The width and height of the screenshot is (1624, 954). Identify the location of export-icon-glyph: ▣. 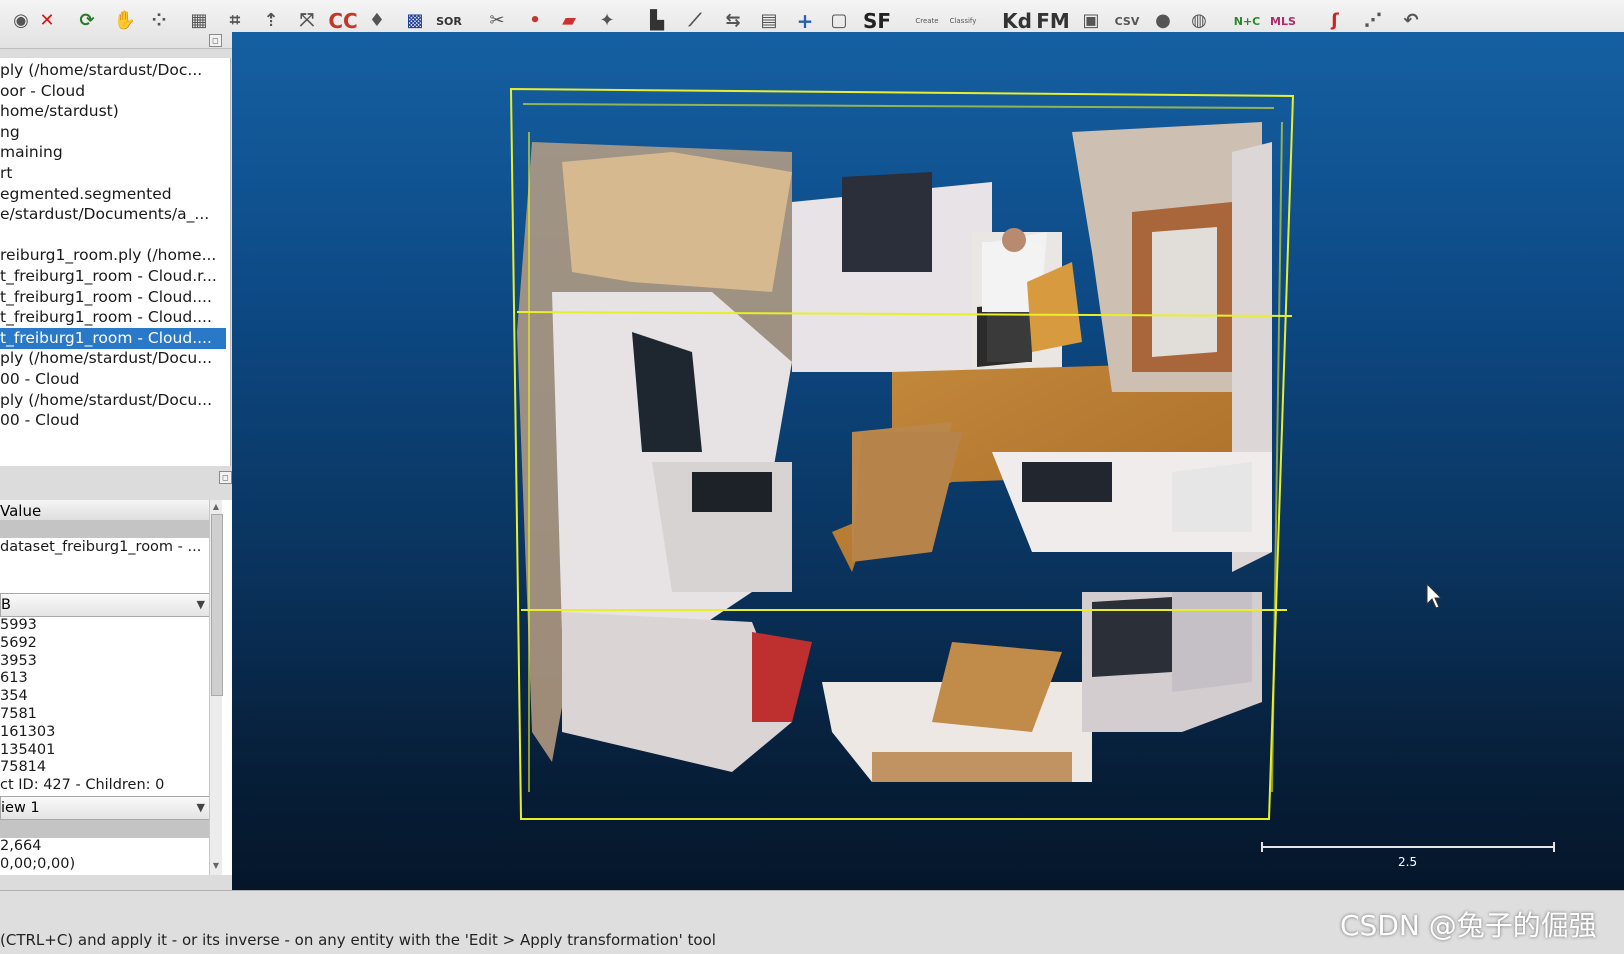
(1091, 20).